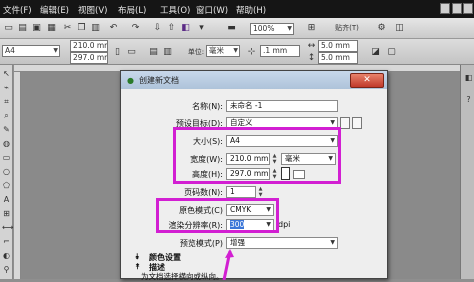 The width and height of the screenshot is (474, 282). I want to click on dialog-title-bar: ● 创建新文档 ✕, so click(254, 80).